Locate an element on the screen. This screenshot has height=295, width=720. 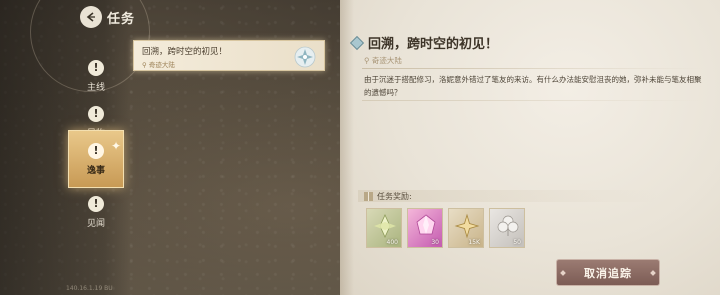
reward-item: 30 is located at coordinates (425, 228).